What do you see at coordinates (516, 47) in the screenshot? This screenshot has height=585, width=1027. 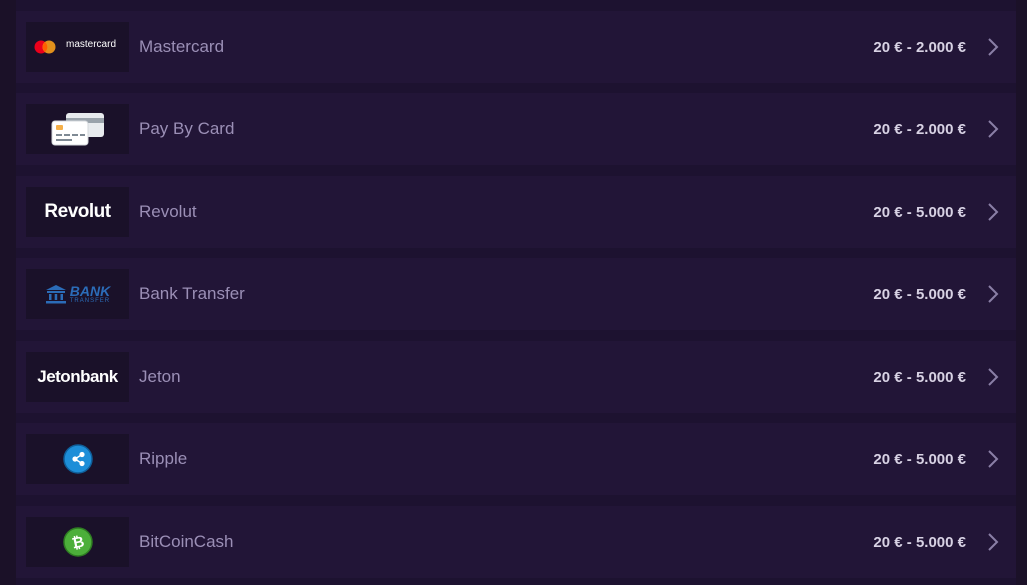 I see `payment-method-mastercard: mastercard Mastercard 20 € - 2.000 €` at bounding box center [516, 47].